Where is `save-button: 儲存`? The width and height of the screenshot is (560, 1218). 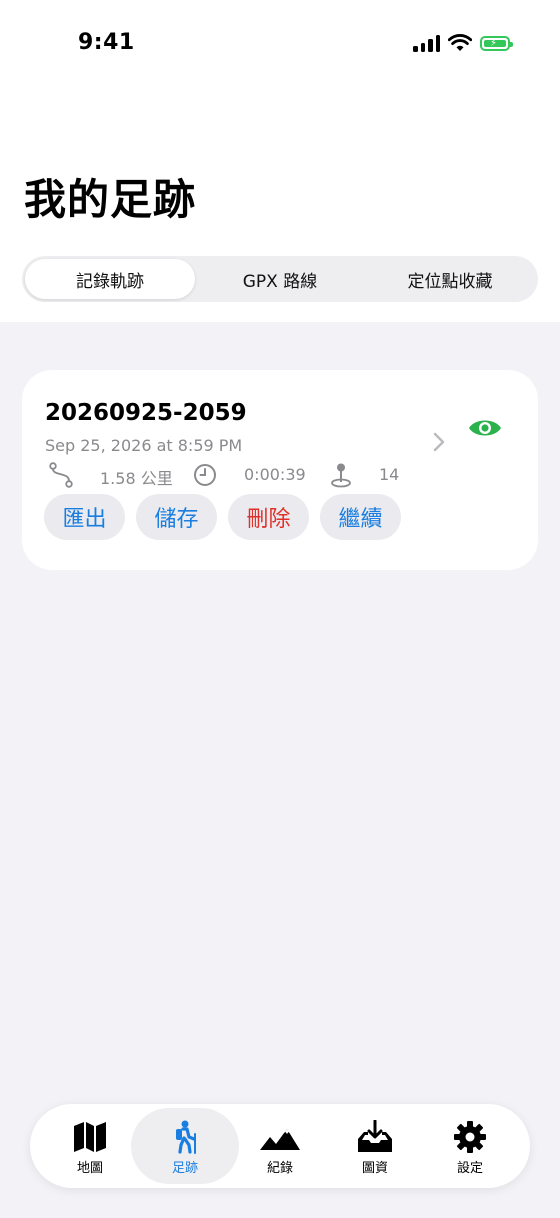
save-button: 儲存 is located at coordinates (176, 517).